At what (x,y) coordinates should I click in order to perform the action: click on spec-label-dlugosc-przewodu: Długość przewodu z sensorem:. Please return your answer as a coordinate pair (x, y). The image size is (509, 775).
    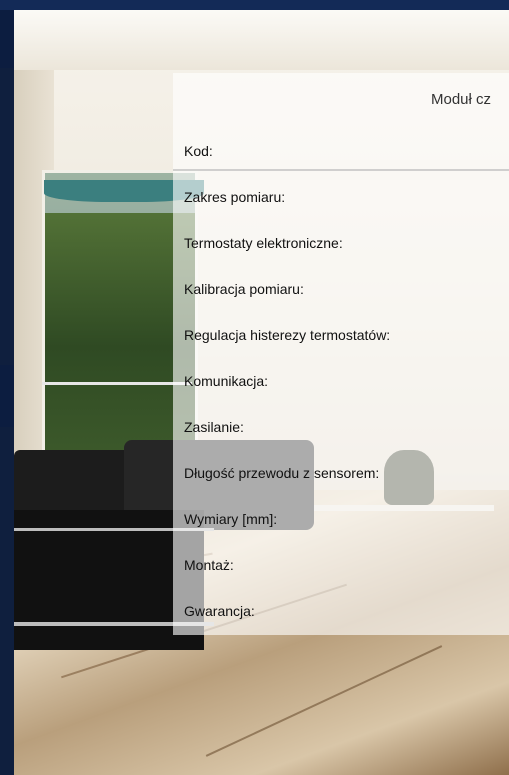
    Looking at the image, I should click on (282, 473).